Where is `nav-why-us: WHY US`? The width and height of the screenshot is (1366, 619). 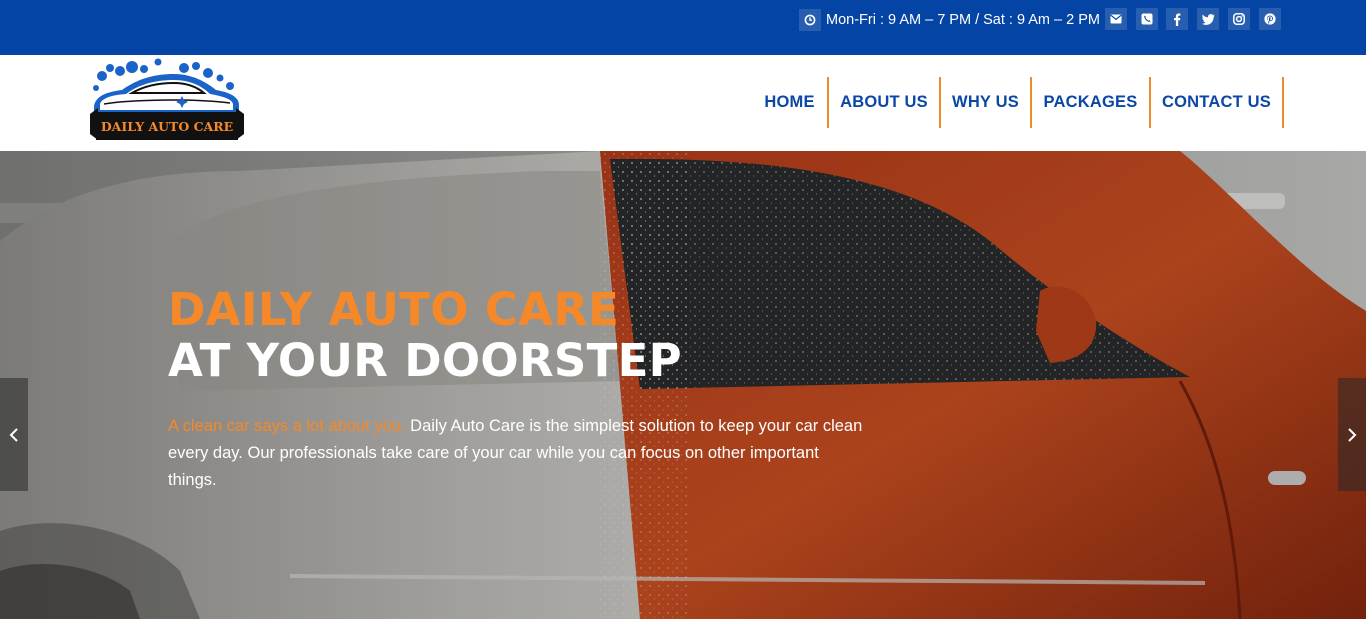
nav-why-us: WHY US is located at coordinates (986, 102).